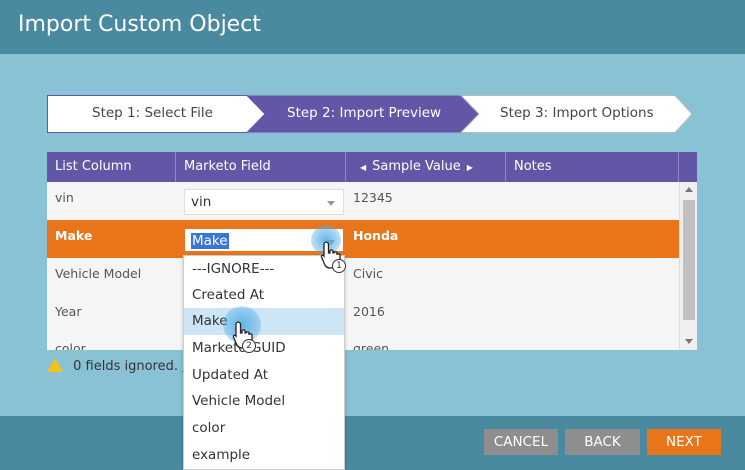  I want to click on chevron-left-icon: ◀, so click(363, 167).